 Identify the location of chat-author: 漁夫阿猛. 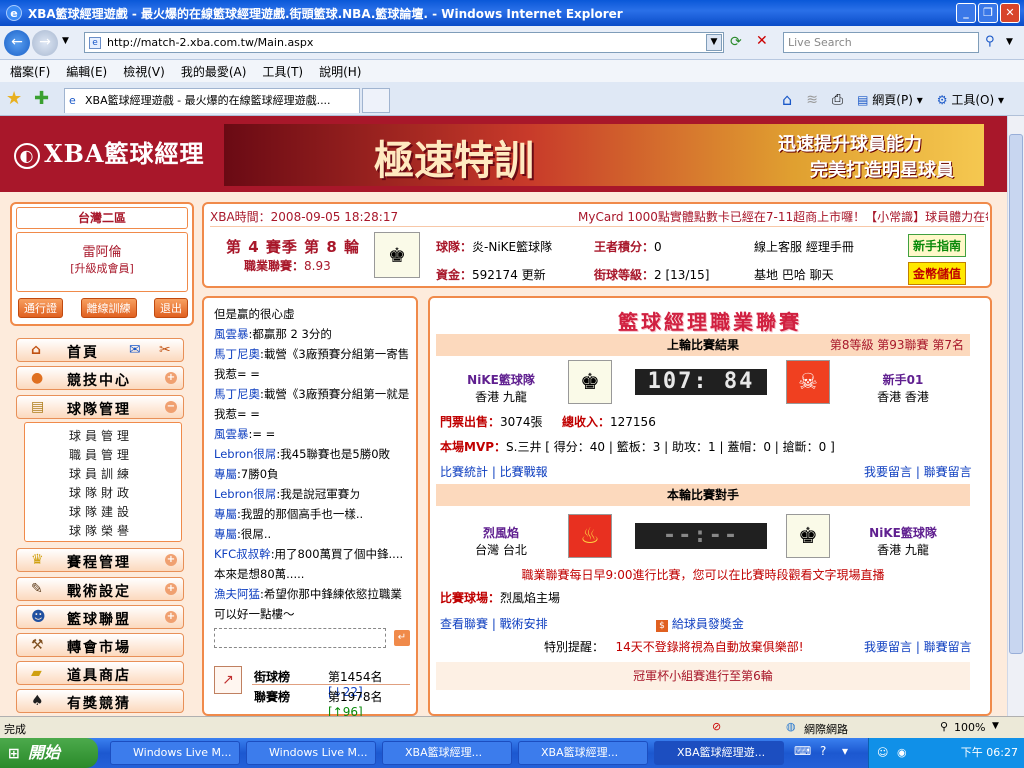
(237, 594).